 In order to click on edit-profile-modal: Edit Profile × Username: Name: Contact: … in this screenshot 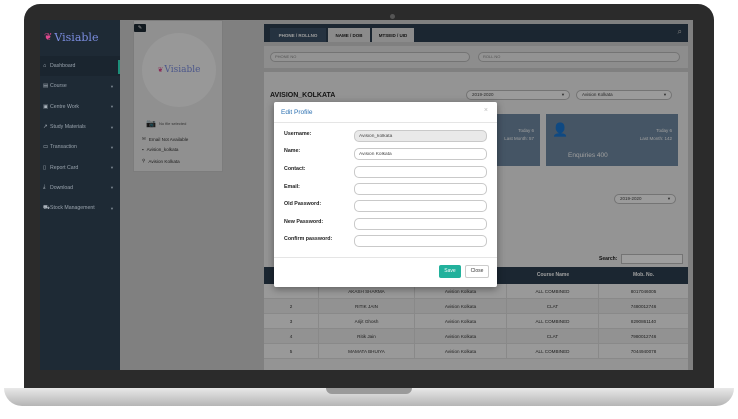, I will do `click(385, 194)`.